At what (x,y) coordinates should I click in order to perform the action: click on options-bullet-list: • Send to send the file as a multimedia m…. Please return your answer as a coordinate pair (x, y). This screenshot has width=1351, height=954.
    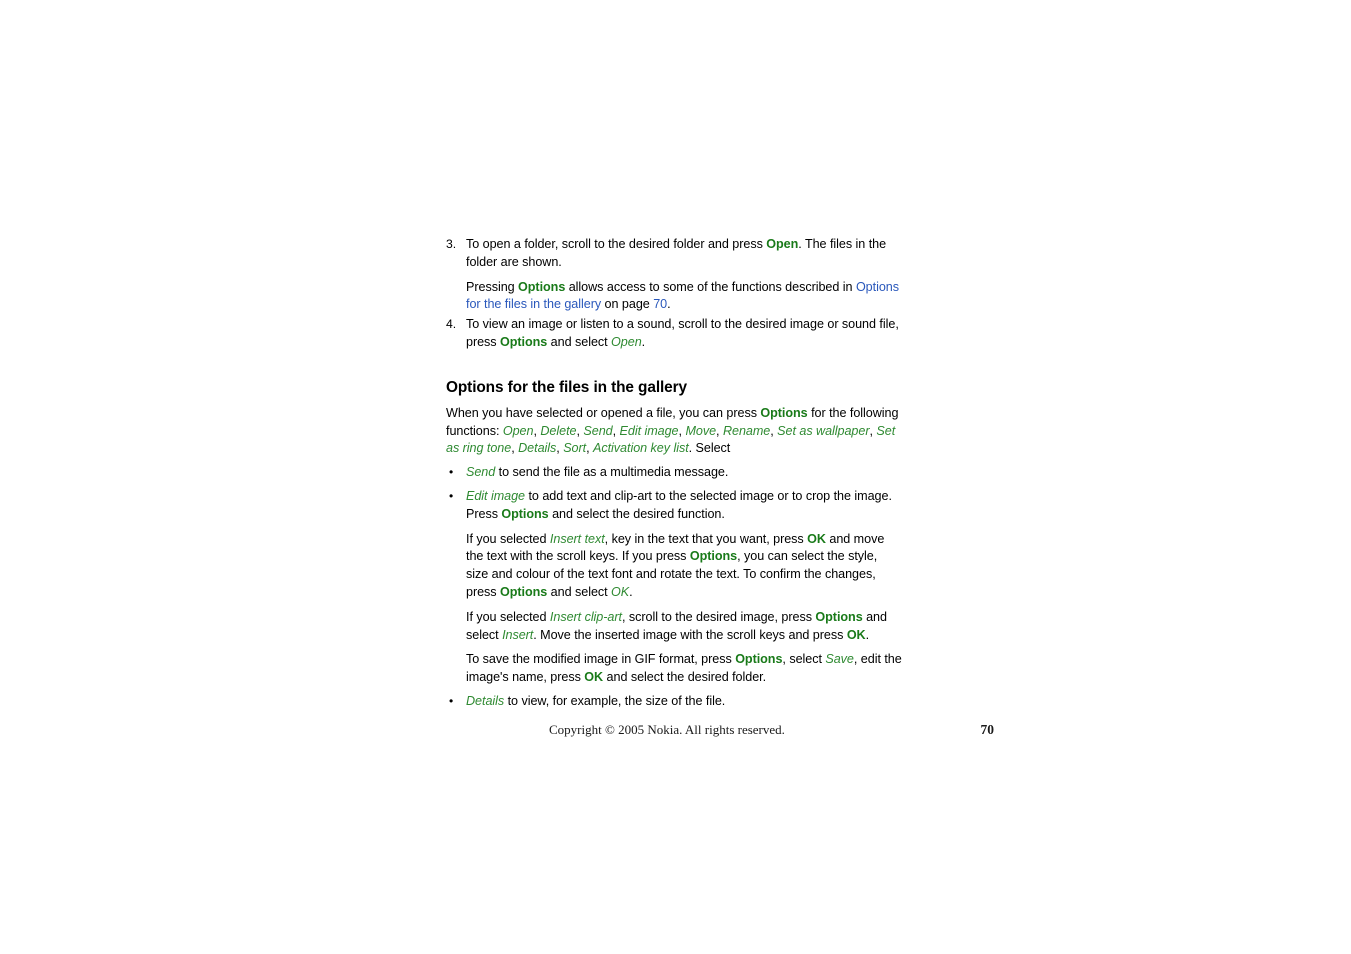
    Looking at the image, I should click on (674, 587).